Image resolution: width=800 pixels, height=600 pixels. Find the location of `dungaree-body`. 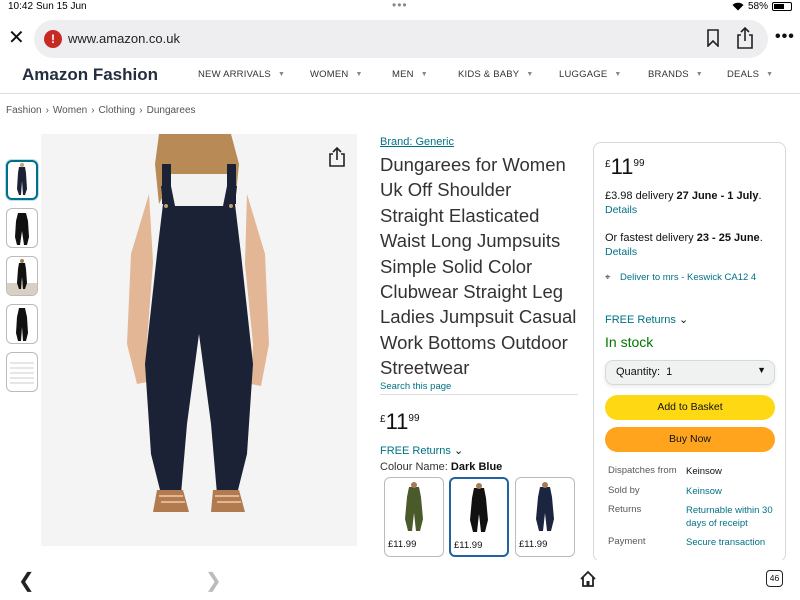

dungaree-body is located at coordinates (199, 340).